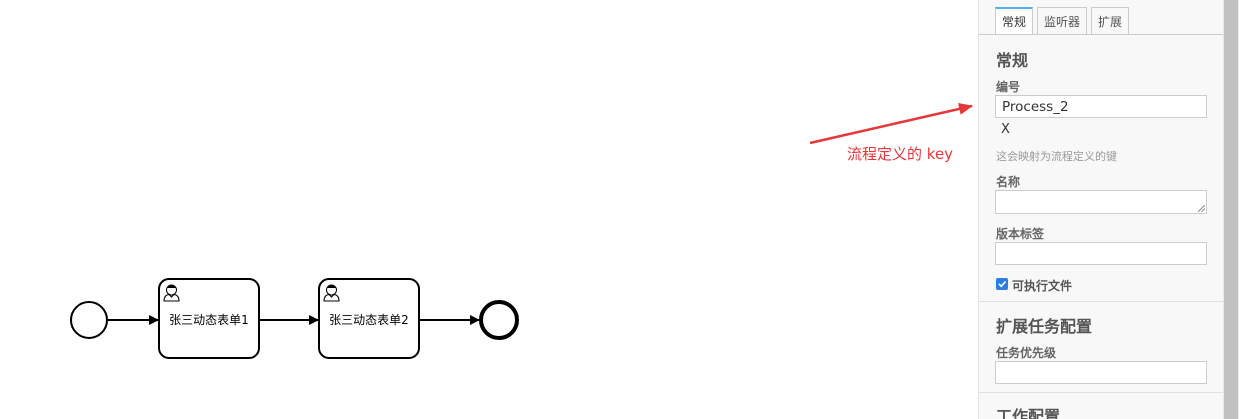  Describe the element at coordinates (89, 320) in the screenshot. I see `start-event` at that location.